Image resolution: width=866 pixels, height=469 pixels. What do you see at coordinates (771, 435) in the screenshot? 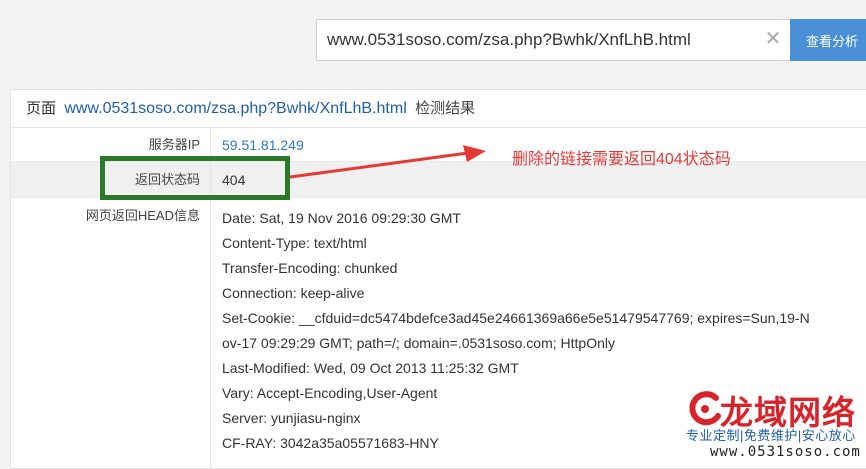
I see `logo-slogan: 专业定制|免费维护|安心放心` at bounding box center [771, 435].